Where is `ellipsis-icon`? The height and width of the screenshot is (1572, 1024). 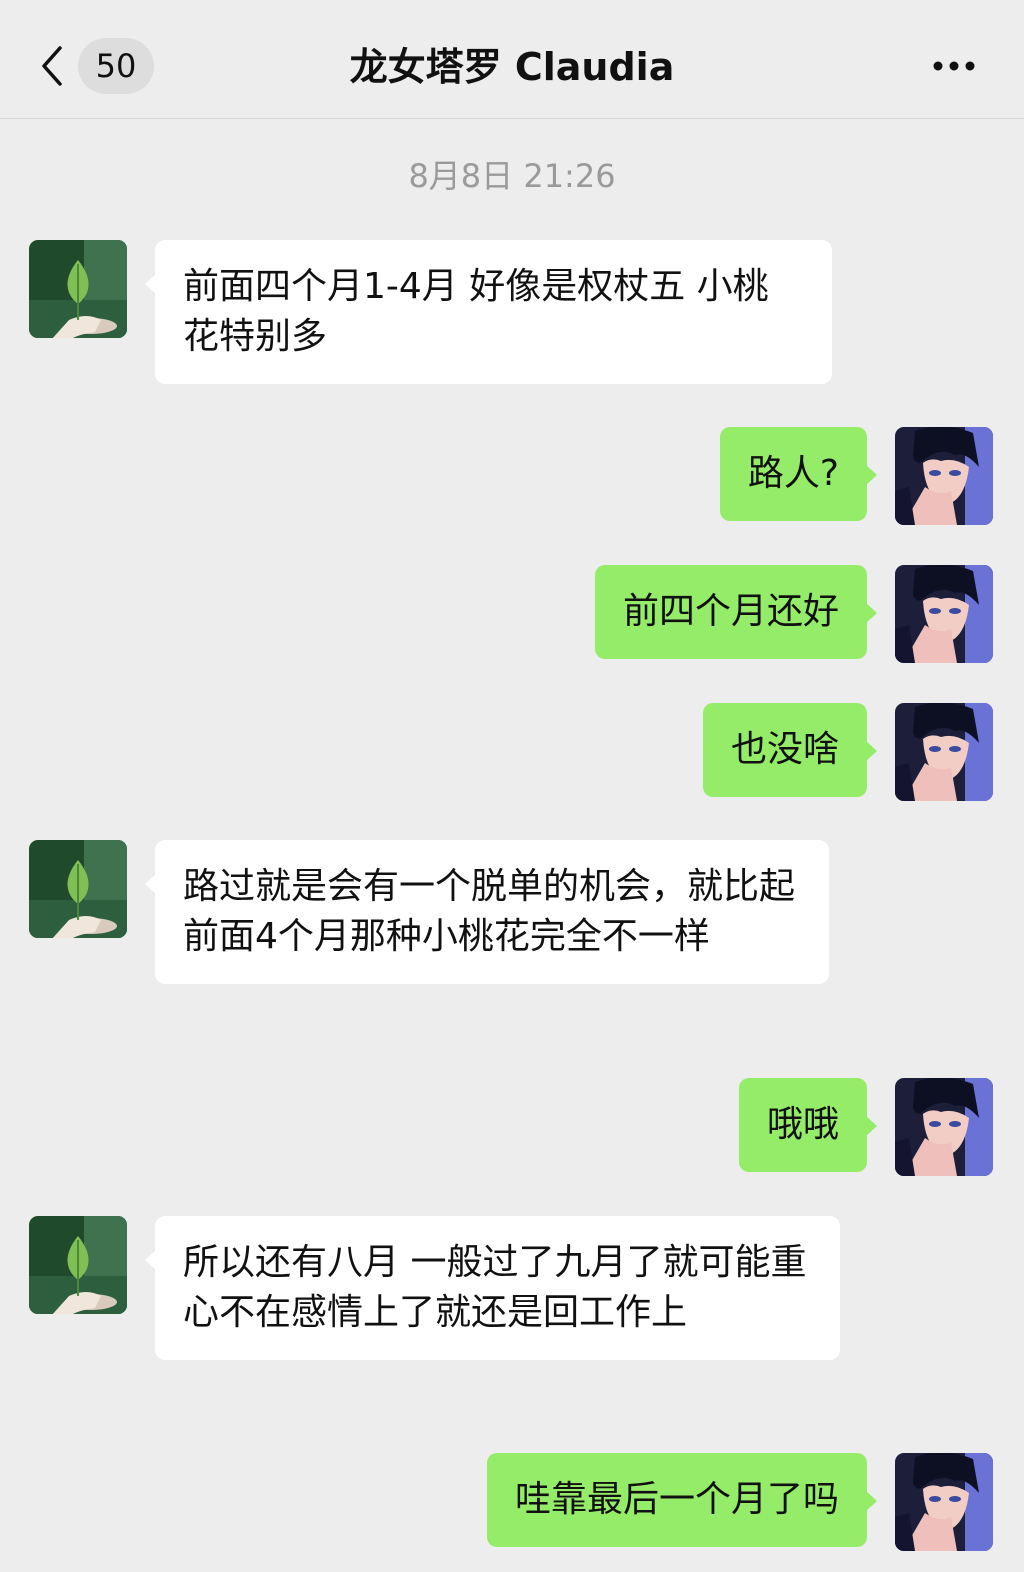 ellipsis-icon is located at coordinates (954, 66).